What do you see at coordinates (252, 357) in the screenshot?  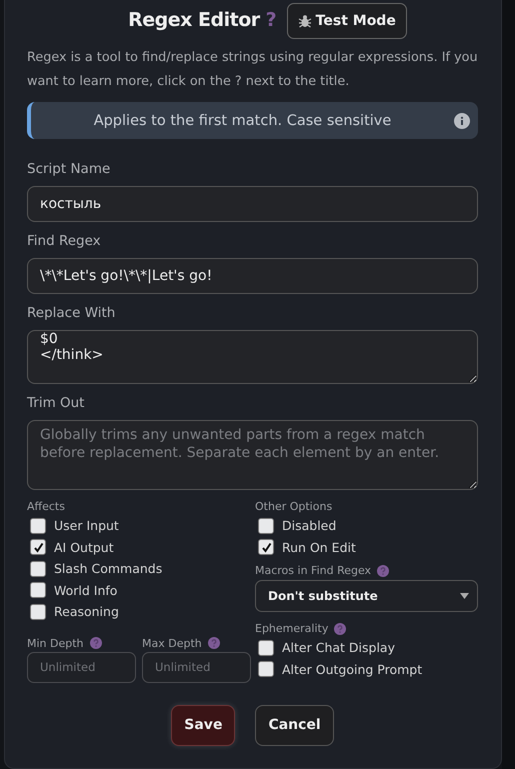 I see `text-area: $0 </think>` at bounding box center [252, 357].